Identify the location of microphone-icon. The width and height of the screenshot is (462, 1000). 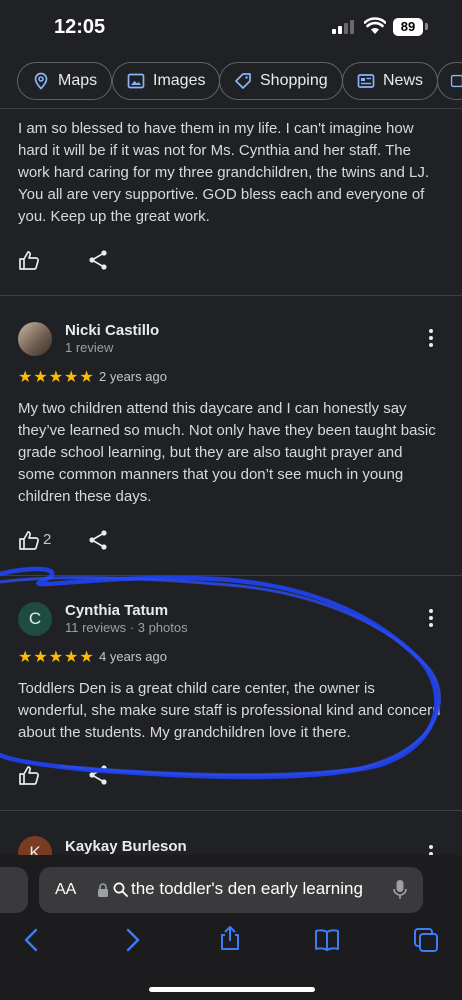
(400, 890).